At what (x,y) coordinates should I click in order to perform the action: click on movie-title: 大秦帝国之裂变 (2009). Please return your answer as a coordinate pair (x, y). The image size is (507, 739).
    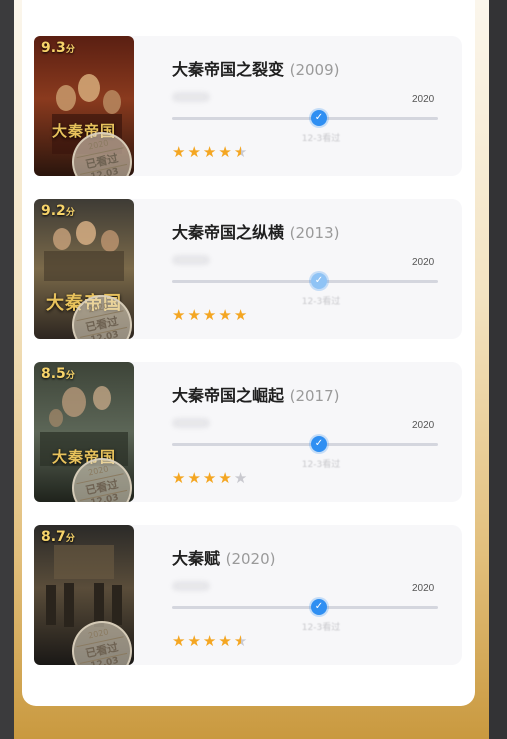
    Looking at the image, I should click on (255, 68).